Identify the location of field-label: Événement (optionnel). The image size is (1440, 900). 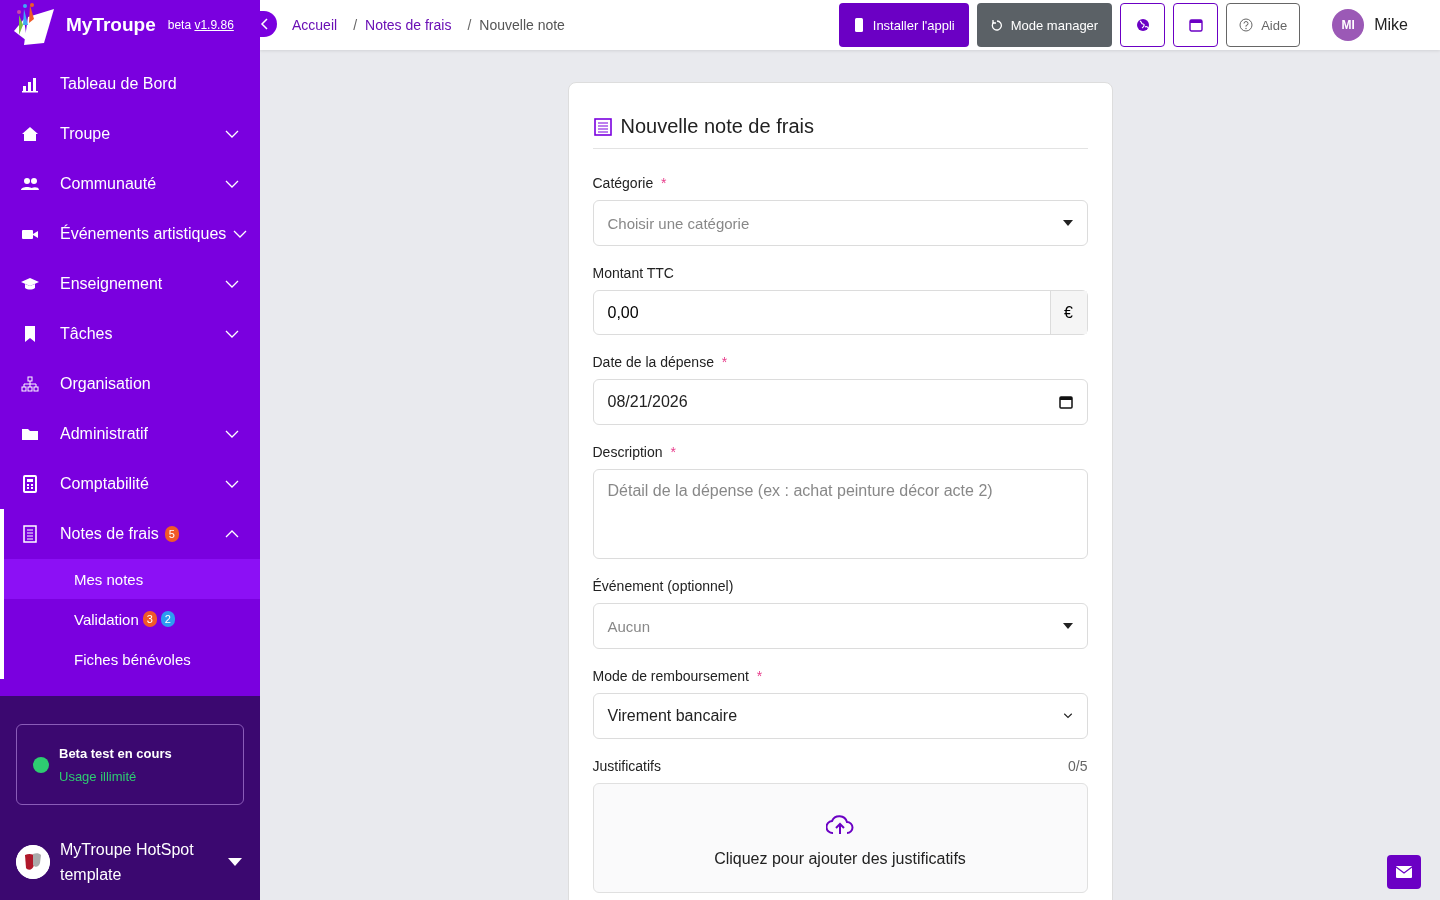
(663, 586).